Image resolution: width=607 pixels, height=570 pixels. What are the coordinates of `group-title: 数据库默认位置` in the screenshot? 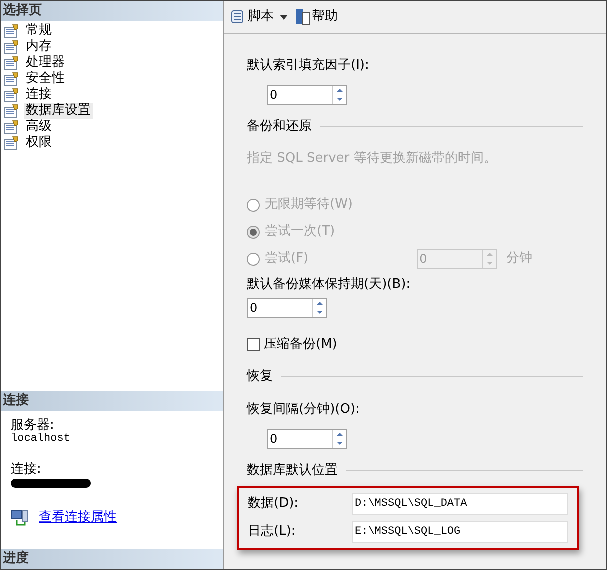 It's located at (292, 471).